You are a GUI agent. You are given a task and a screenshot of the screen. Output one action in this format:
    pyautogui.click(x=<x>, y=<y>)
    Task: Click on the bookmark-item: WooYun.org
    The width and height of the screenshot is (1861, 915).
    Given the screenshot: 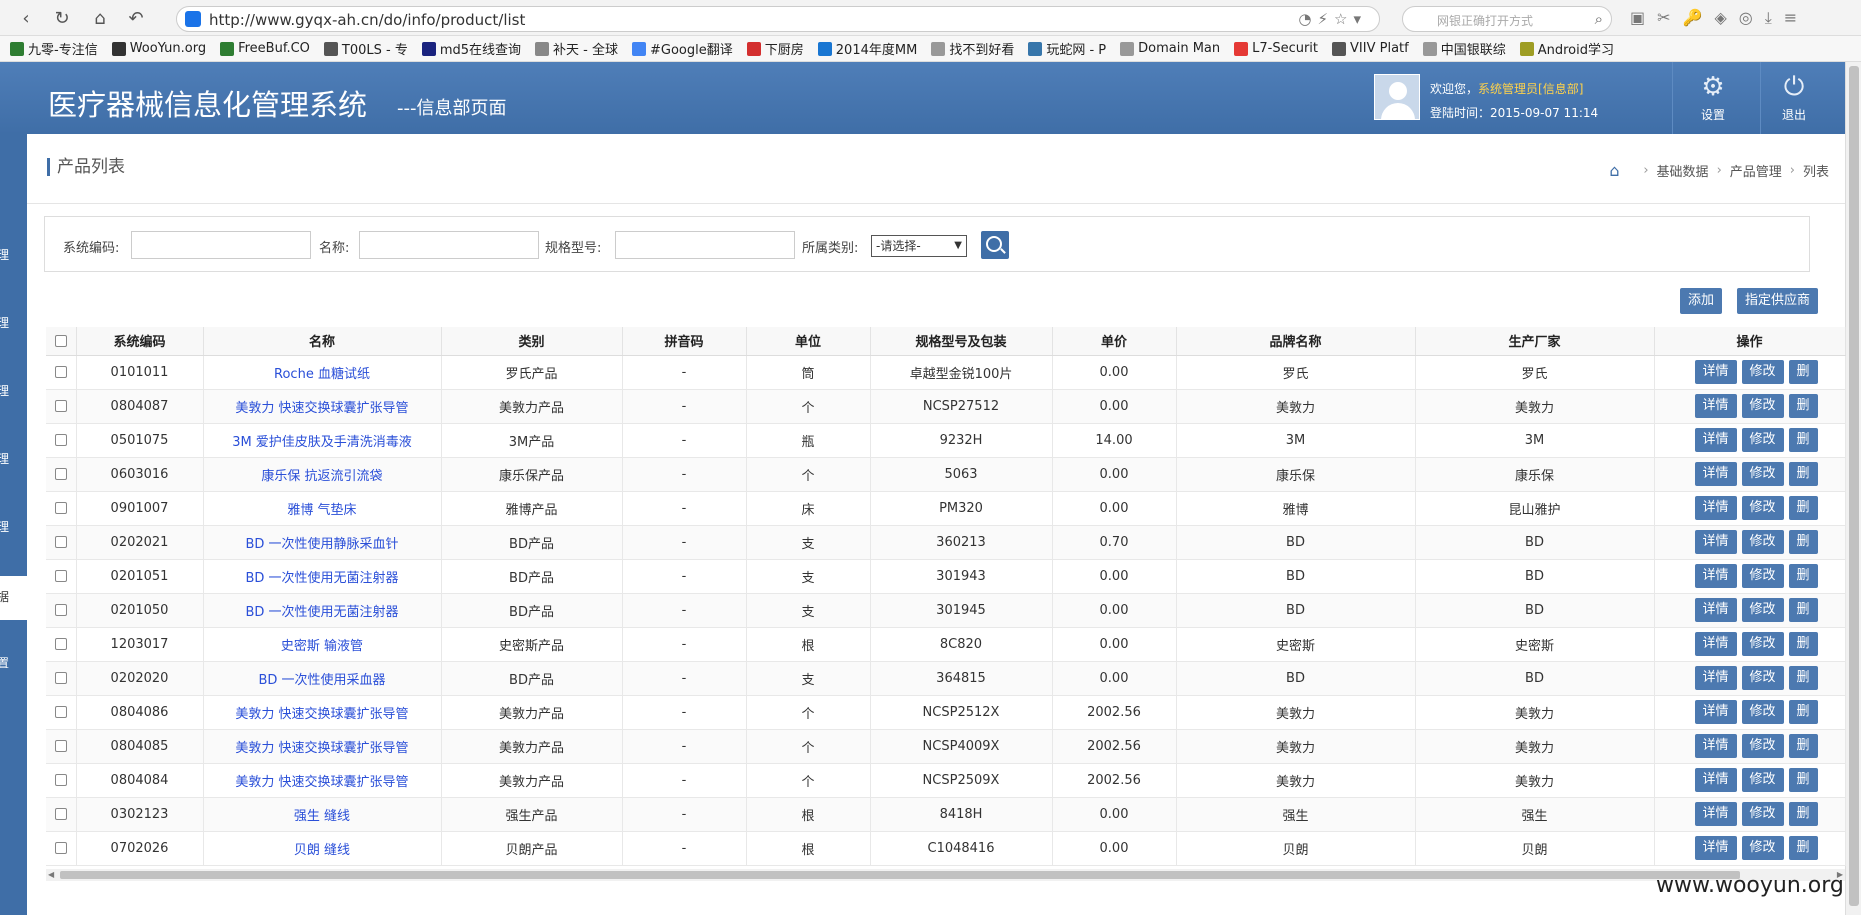 What is the action you would take?
    pyautogui.click(x=158, y=48)
    